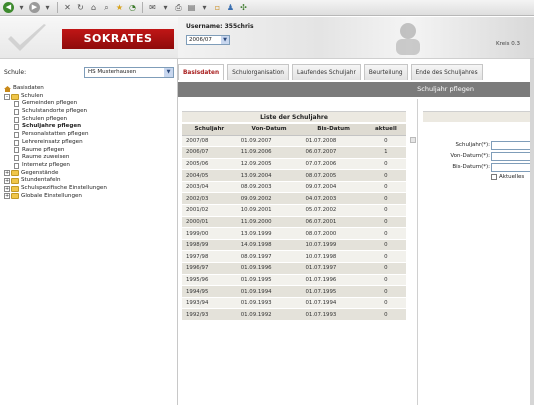 The height and width of the screenshot is (405, 534). What do you see at coordinates (89, 97) in the screenshot?
I see `tree-item: - Schulen` at bounding box center [89, 97].